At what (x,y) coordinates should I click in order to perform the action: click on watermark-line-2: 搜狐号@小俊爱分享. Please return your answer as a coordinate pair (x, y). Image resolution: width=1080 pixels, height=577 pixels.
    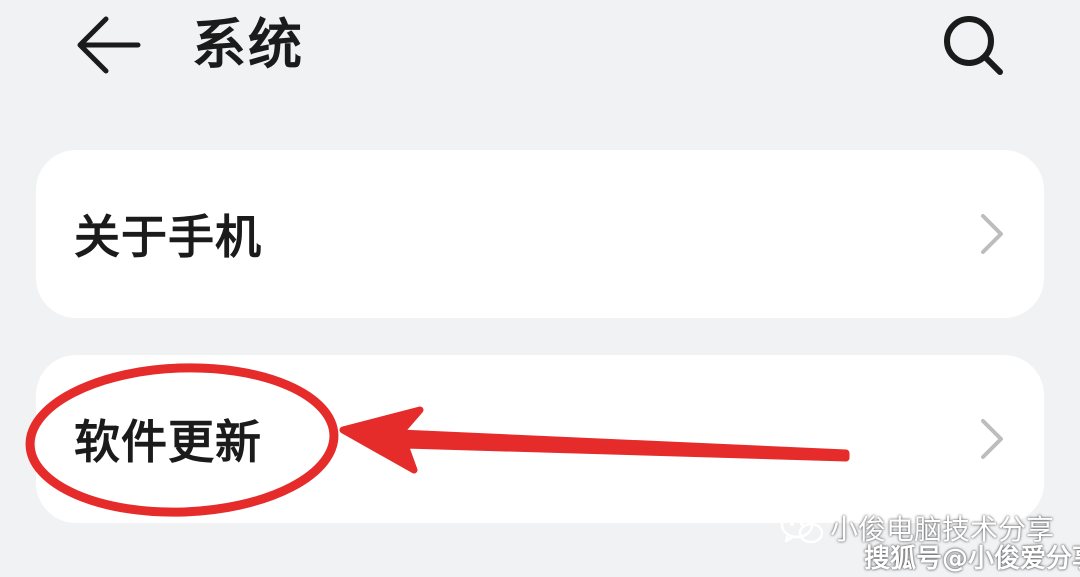
    Looking at the image, I should click on (972, 559).